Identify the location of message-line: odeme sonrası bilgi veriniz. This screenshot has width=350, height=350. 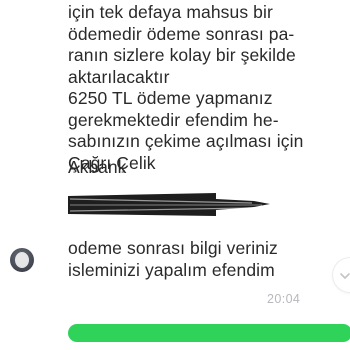
(173, 248).